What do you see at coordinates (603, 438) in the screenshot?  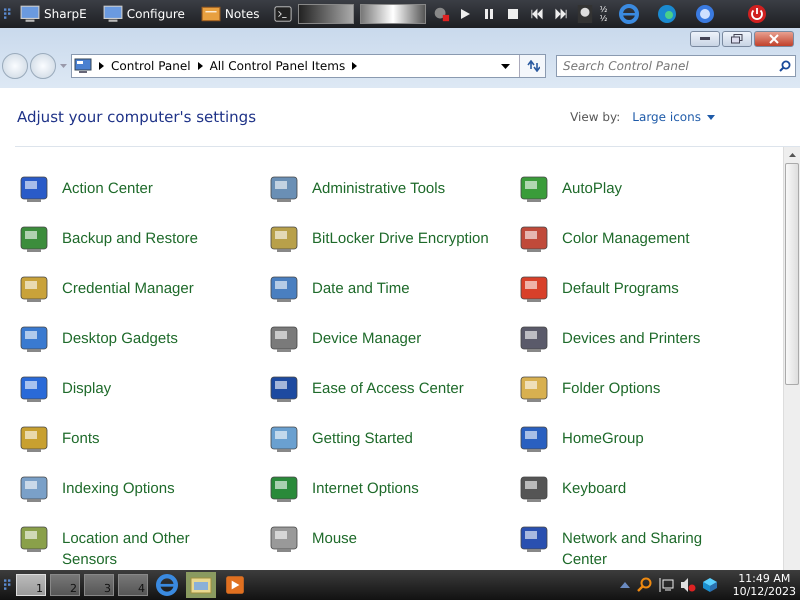 I see `control-panel-item-link: HomeGroup` at bounding box center [603, 438].